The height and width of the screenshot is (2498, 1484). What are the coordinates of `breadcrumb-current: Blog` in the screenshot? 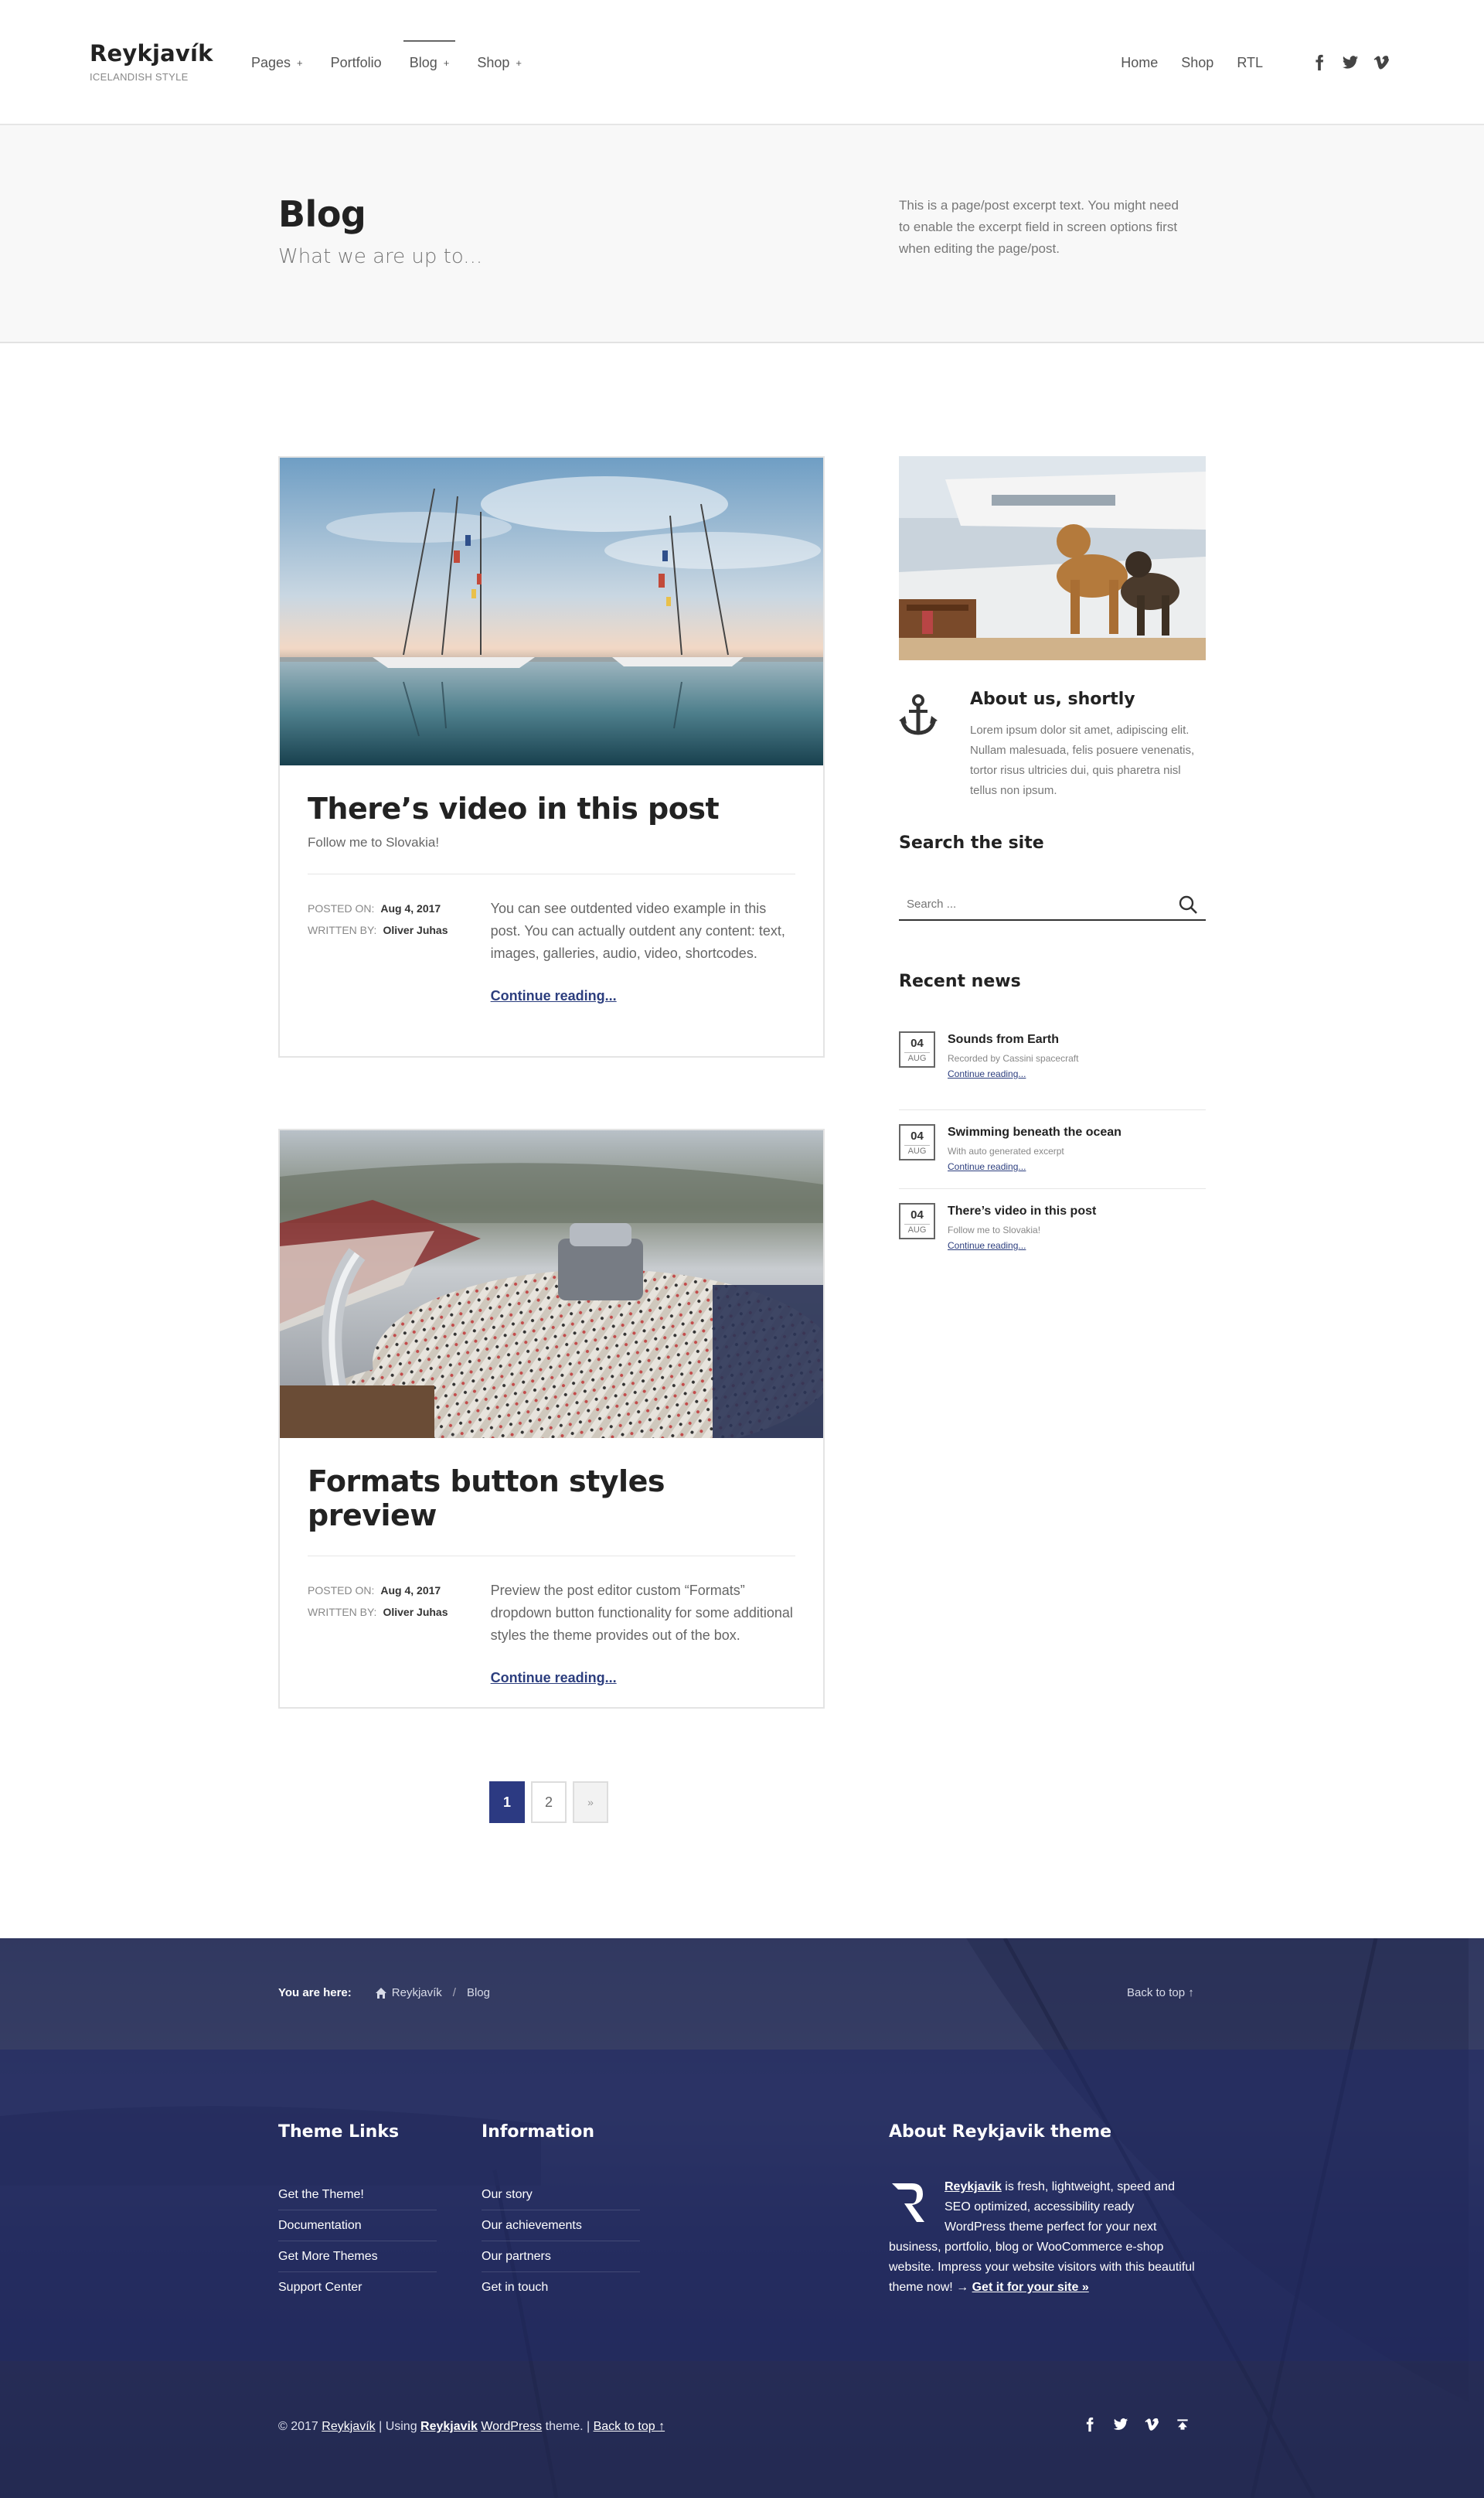 It's located at (478, 1992).